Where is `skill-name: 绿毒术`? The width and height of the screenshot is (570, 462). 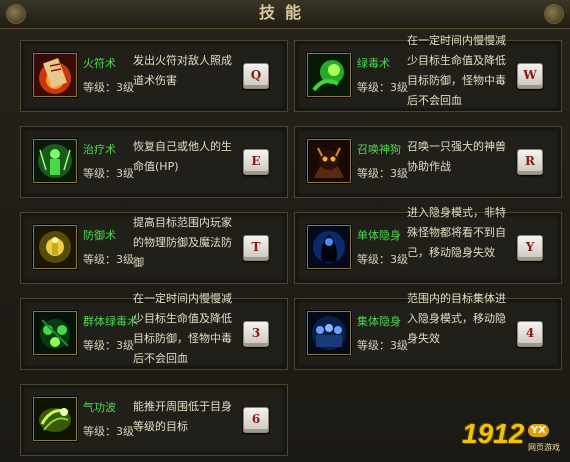
skill-name: 绿毒术 is located at coordinates (373, 63).